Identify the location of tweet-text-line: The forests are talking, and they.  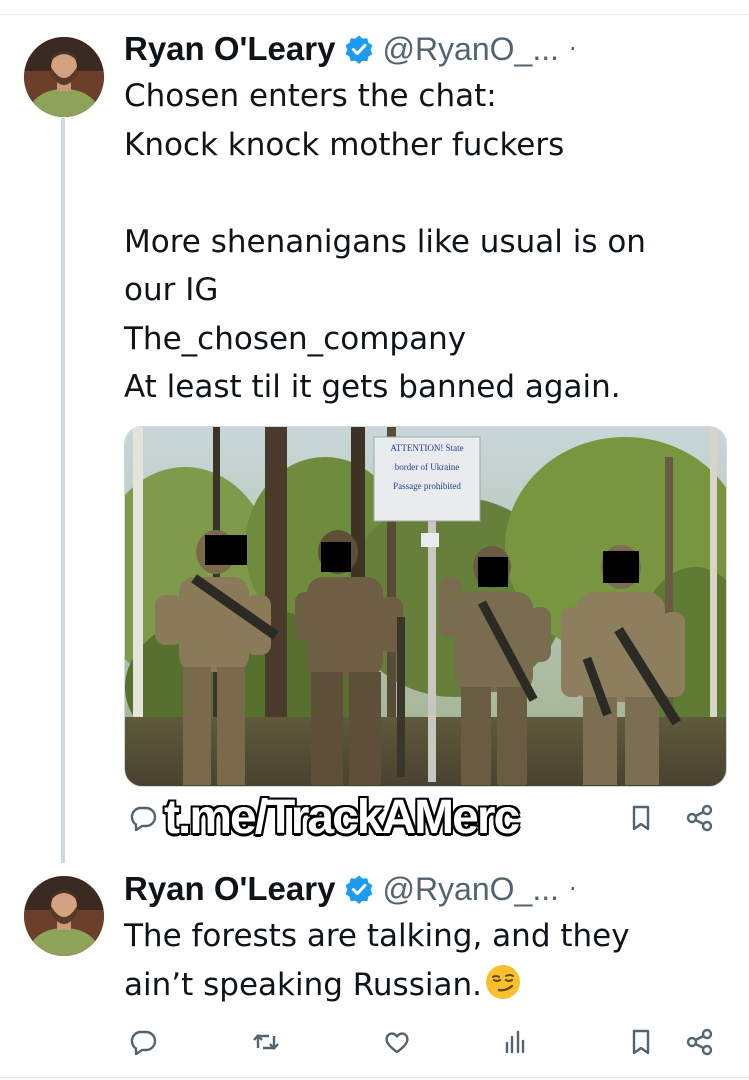
(377, 936).